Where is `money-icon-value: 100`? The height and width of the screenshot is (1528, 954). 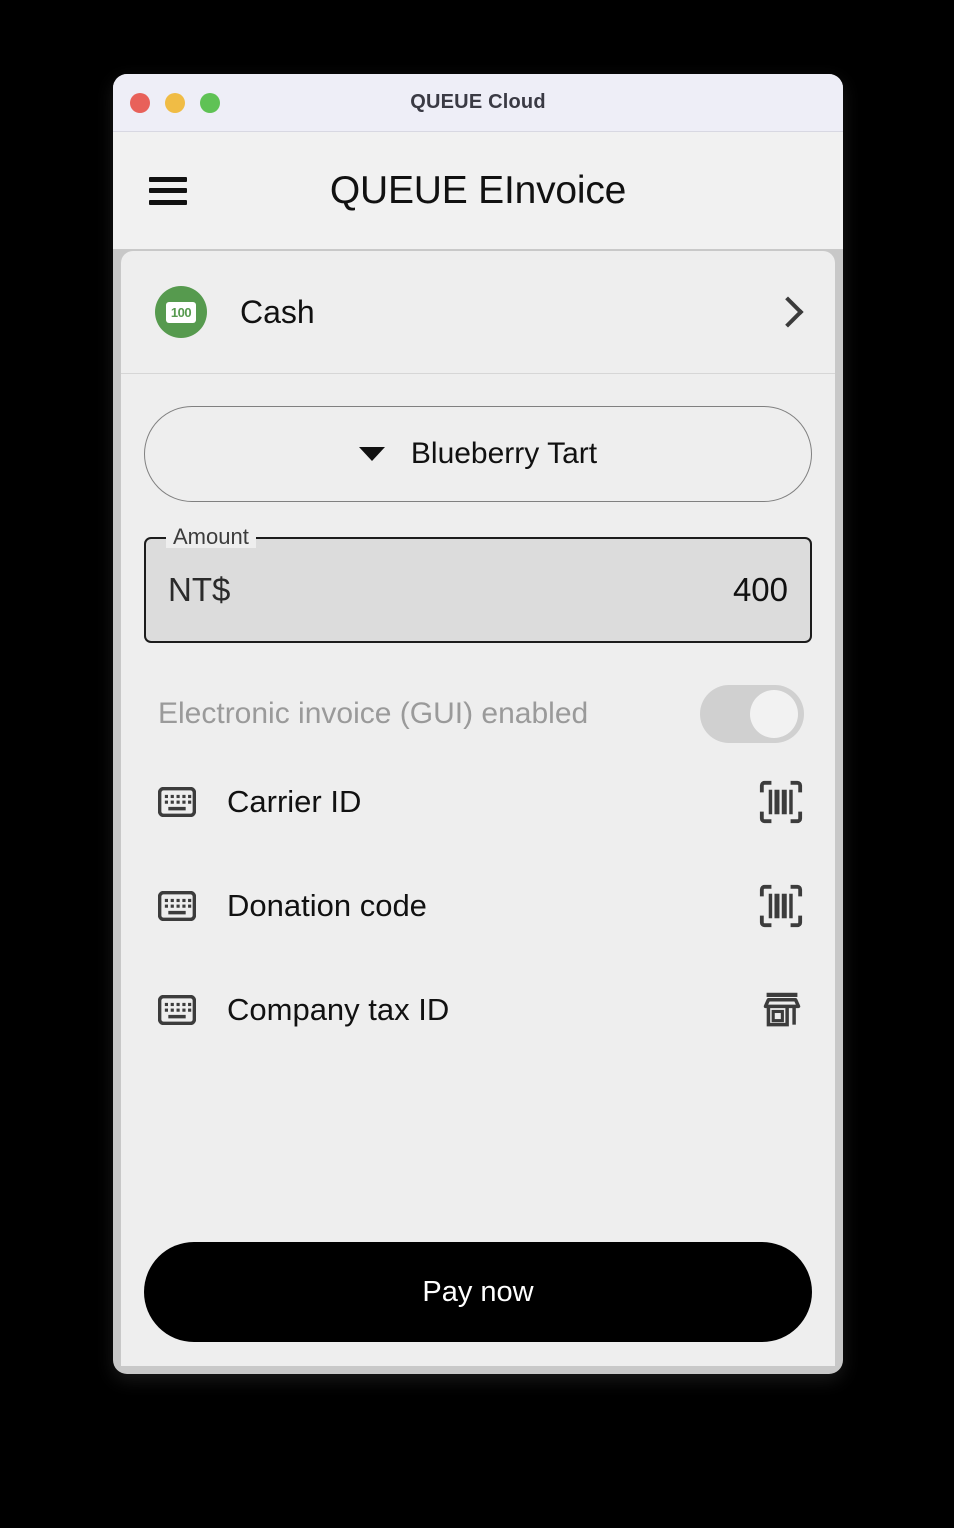
money-icon-value: 100 is located at coordinates (181, 312).